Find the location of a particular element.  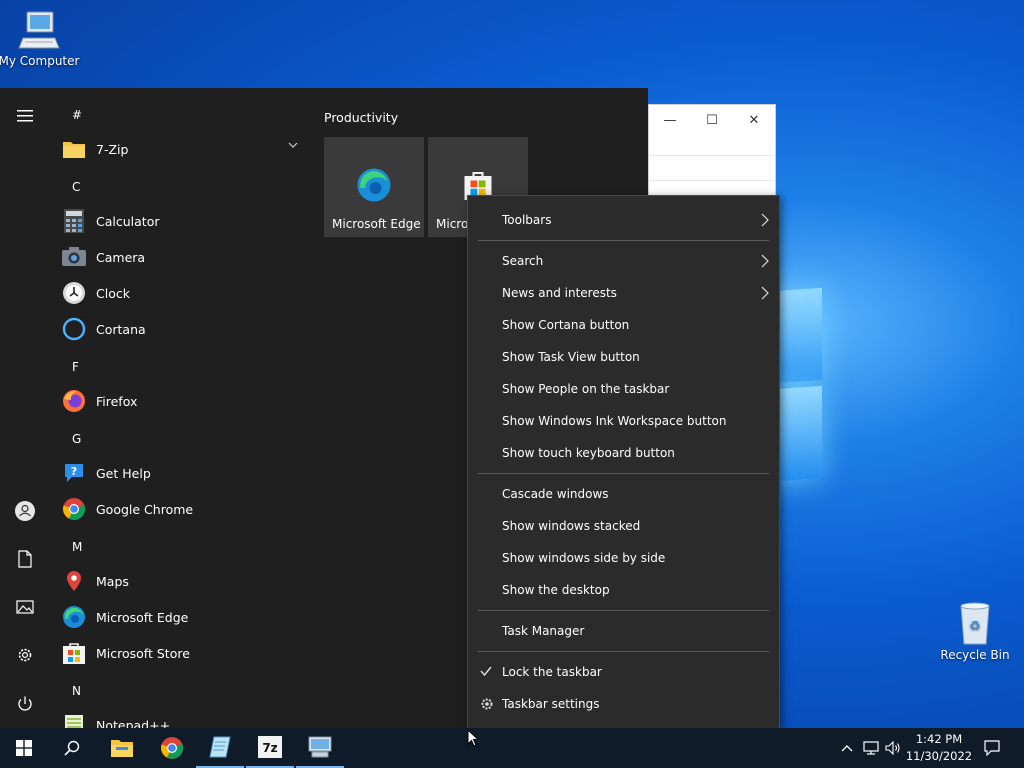

tray-network is located at coordinates (871, 748).